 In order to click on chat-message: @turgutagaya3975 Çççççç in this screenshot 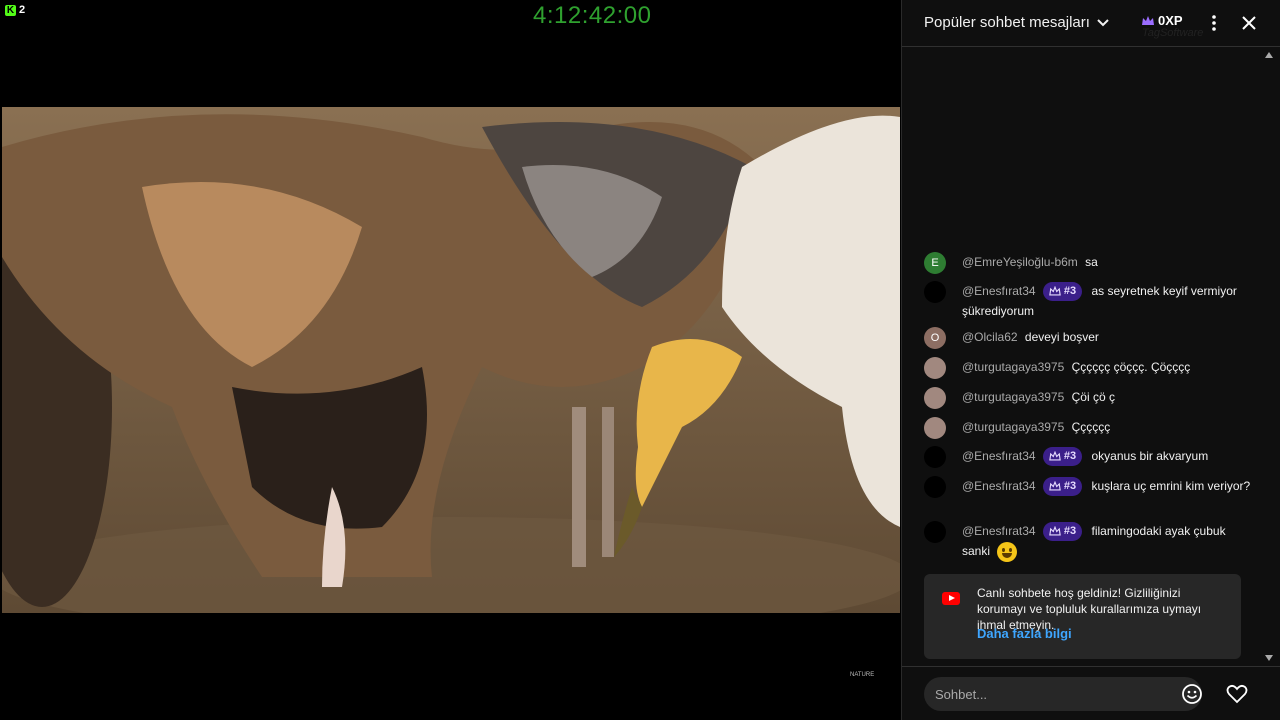, I will do `click(1089, 428)`.